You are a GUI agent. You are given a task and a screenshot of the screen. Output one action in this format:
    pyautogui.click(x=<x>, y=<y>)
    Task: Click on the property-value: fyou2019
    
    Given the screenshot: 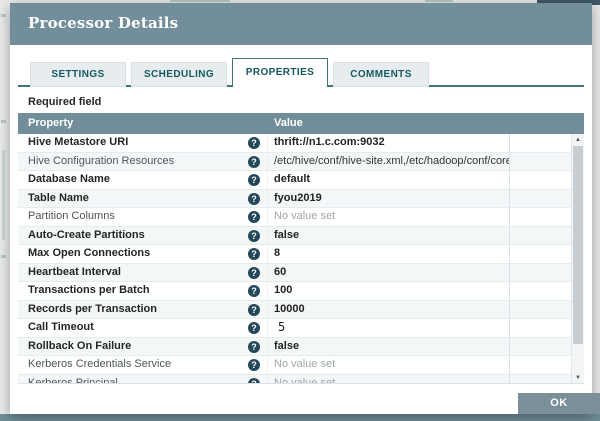 What is the action you would take?
    pyautogui.click(x=389, y=198)
    